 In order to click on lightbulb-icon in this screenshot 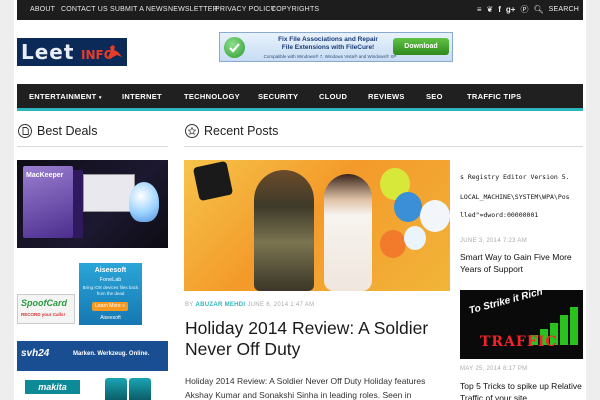, I will do `click(144, 202)`.